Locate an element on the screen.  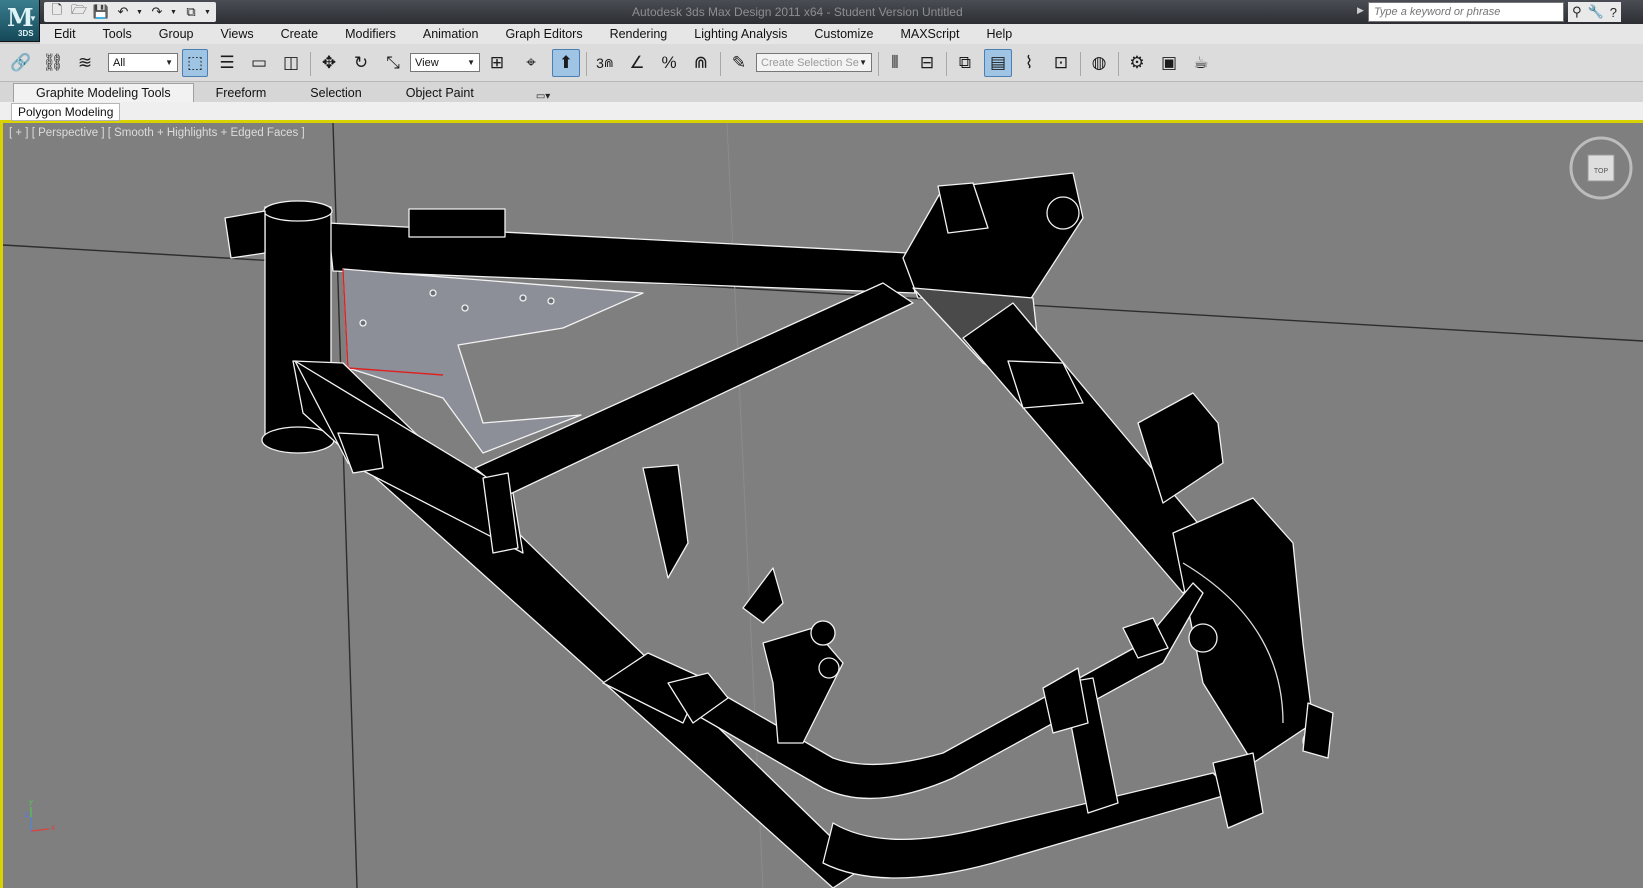
open-file-icon: 🗁 is located at coordinates (79, 11).